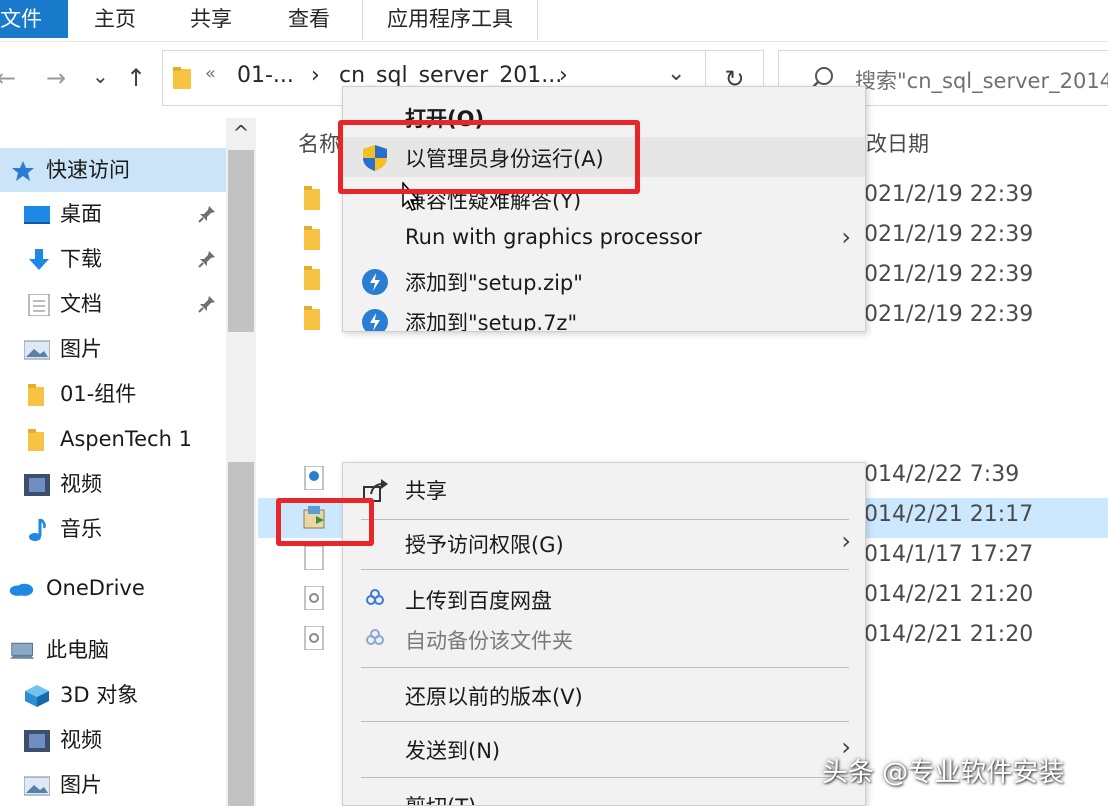  What do you see at coordinates (426, 491) in the screenshot?
I see `menu-item-label: 共享` at bounding box center [426, 491].